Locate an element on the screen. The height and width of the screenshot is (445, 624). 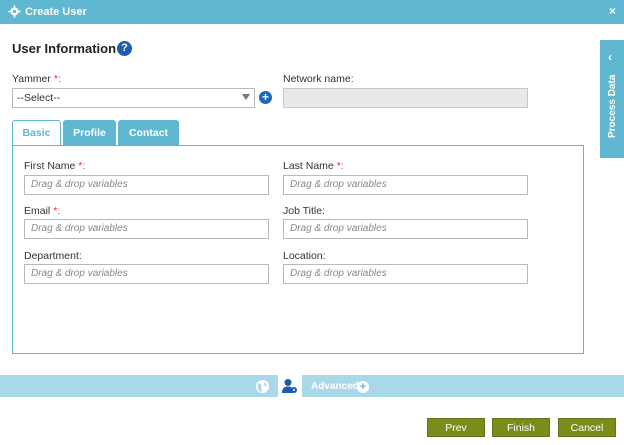
chevron-down-icon is located at coordinates (246, 97).